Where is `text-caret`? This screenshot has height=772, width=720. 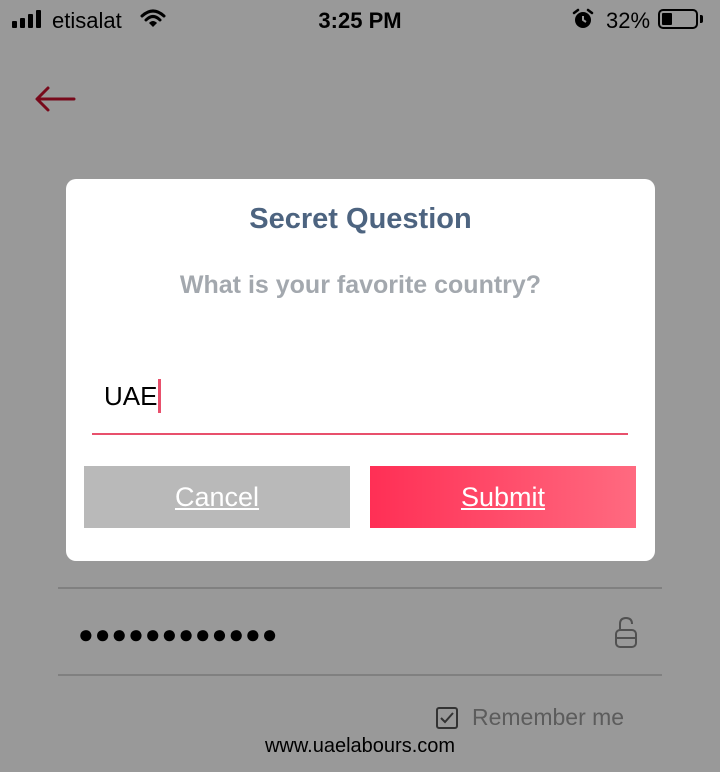 text-caret is located at coordinates (160, 396).